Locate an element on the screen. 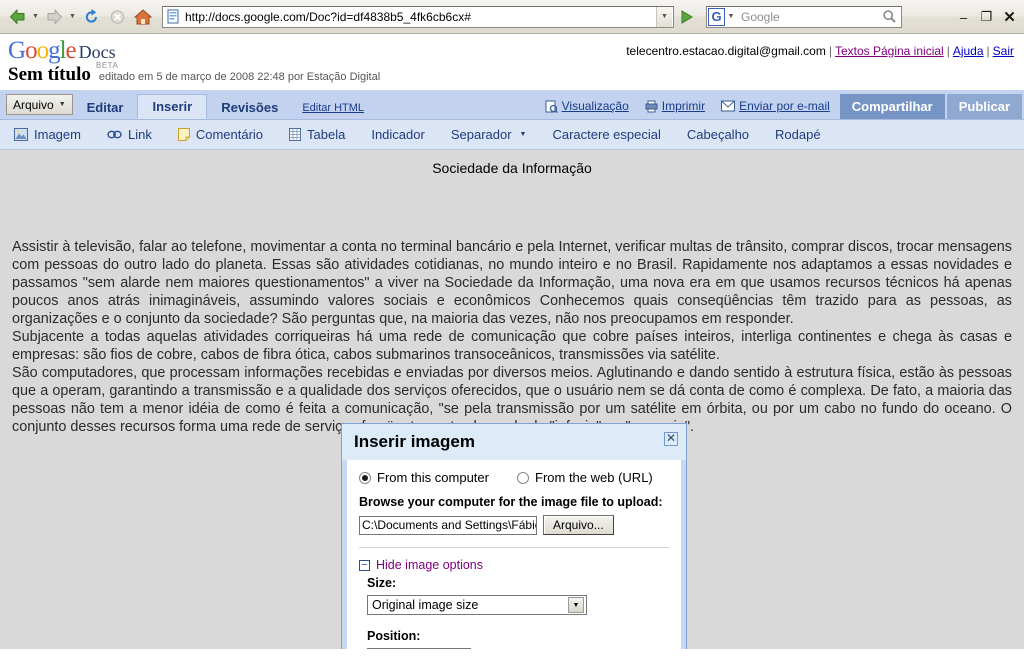  radio-from-this-computer: From this computer is located at coordinates (438, 477).